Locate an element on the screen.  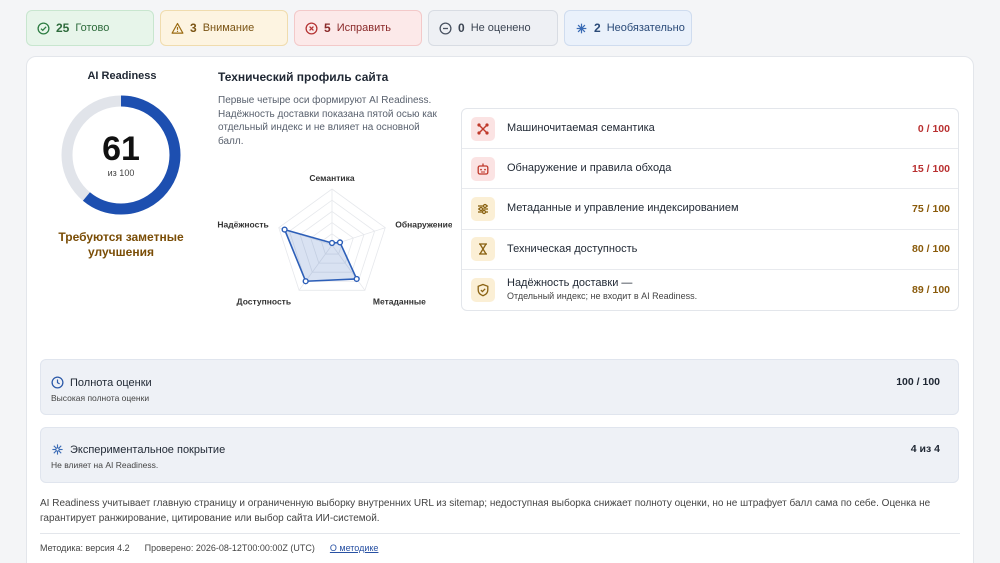
experimental-title: Экспериментальное покрытие is located at coordinates (138, 449).